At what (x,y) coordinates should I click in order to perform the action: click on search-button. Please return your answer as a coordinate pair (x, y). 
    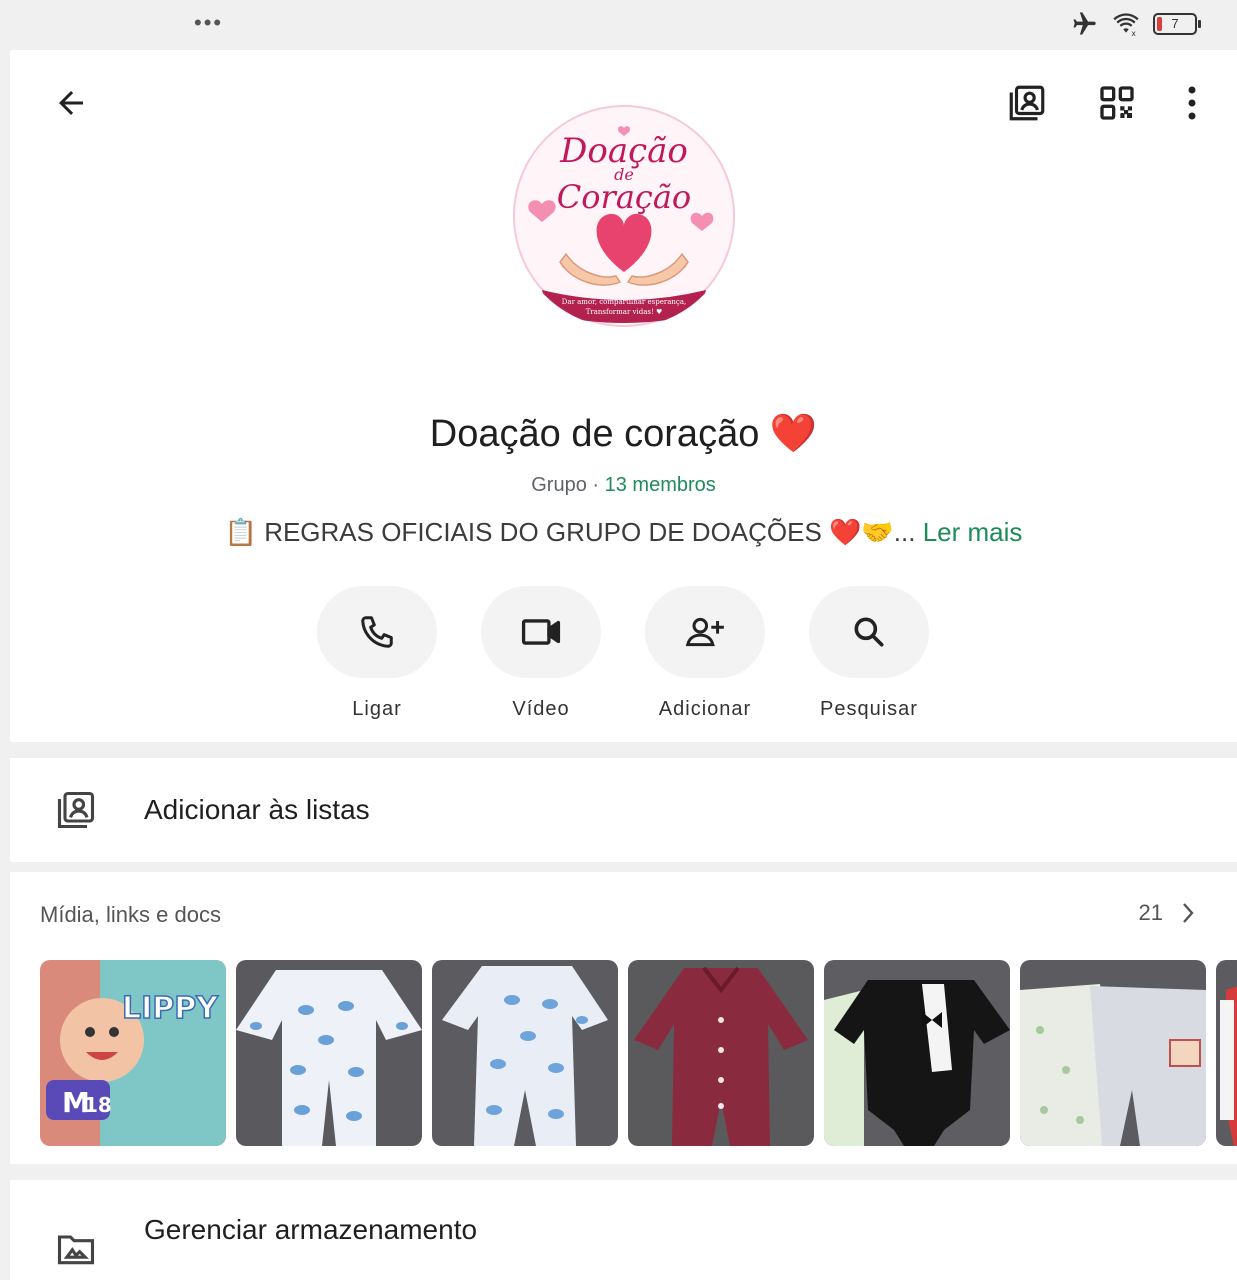
    Looking at the image, I should click on (869, 632).